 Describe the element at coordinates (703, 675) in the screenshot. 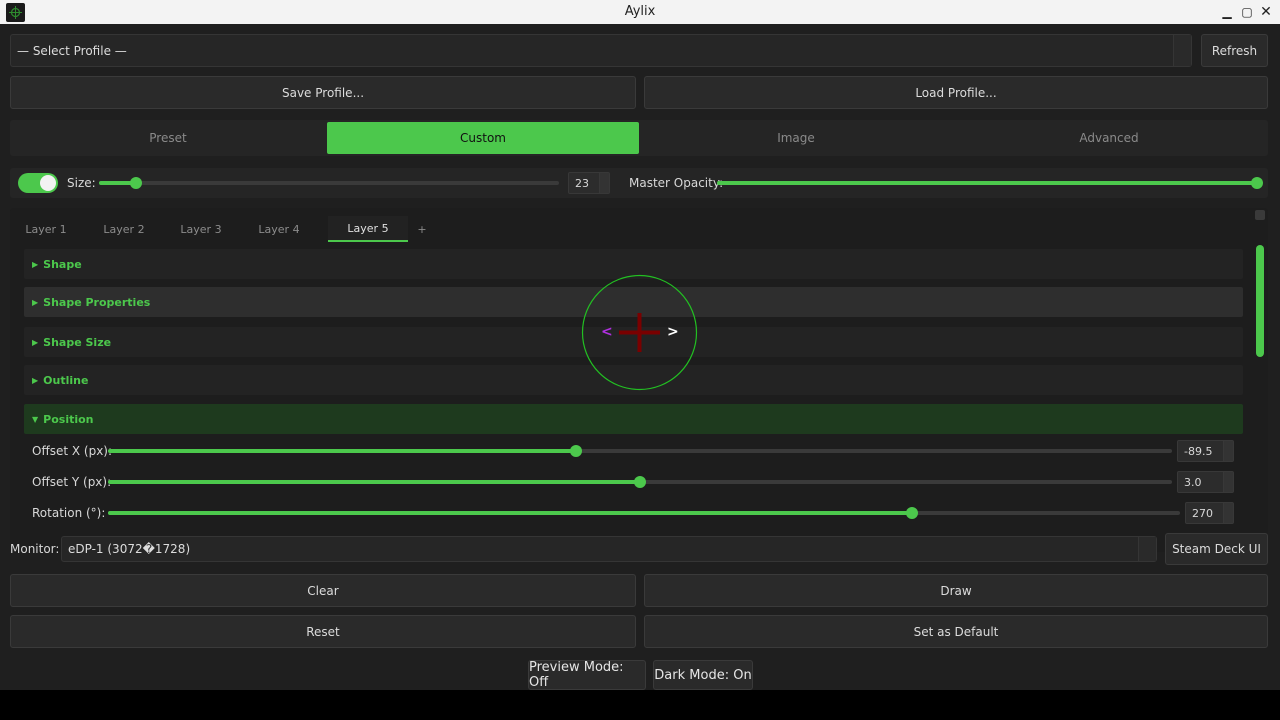

I see `dark-mode-toggle: Dark Mode: On` at that location.